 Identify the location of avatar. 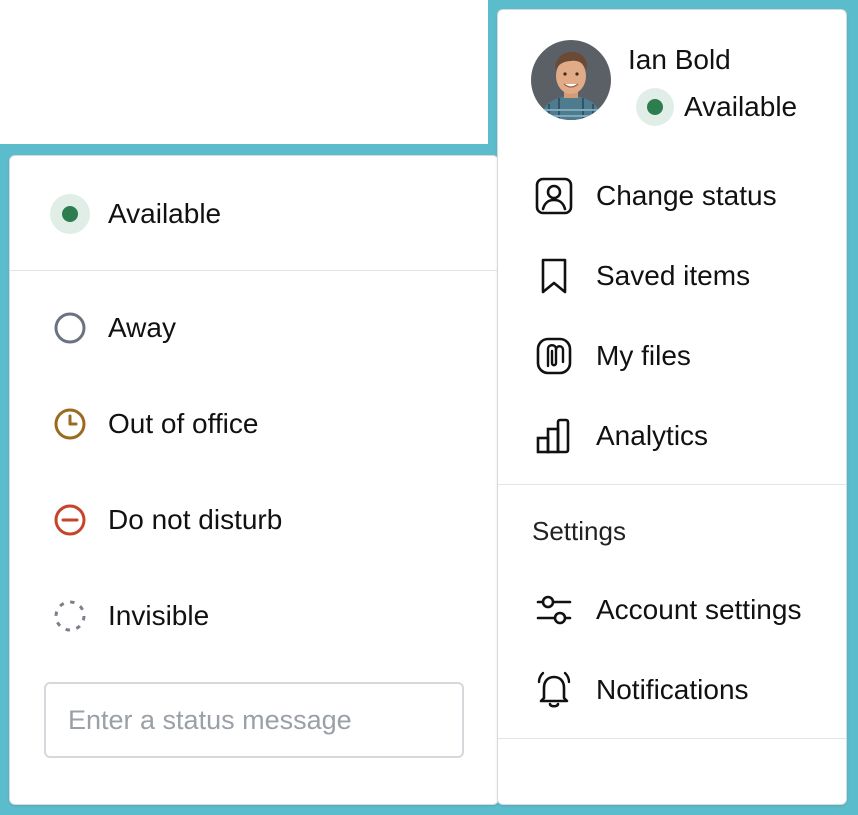
(571, 80).